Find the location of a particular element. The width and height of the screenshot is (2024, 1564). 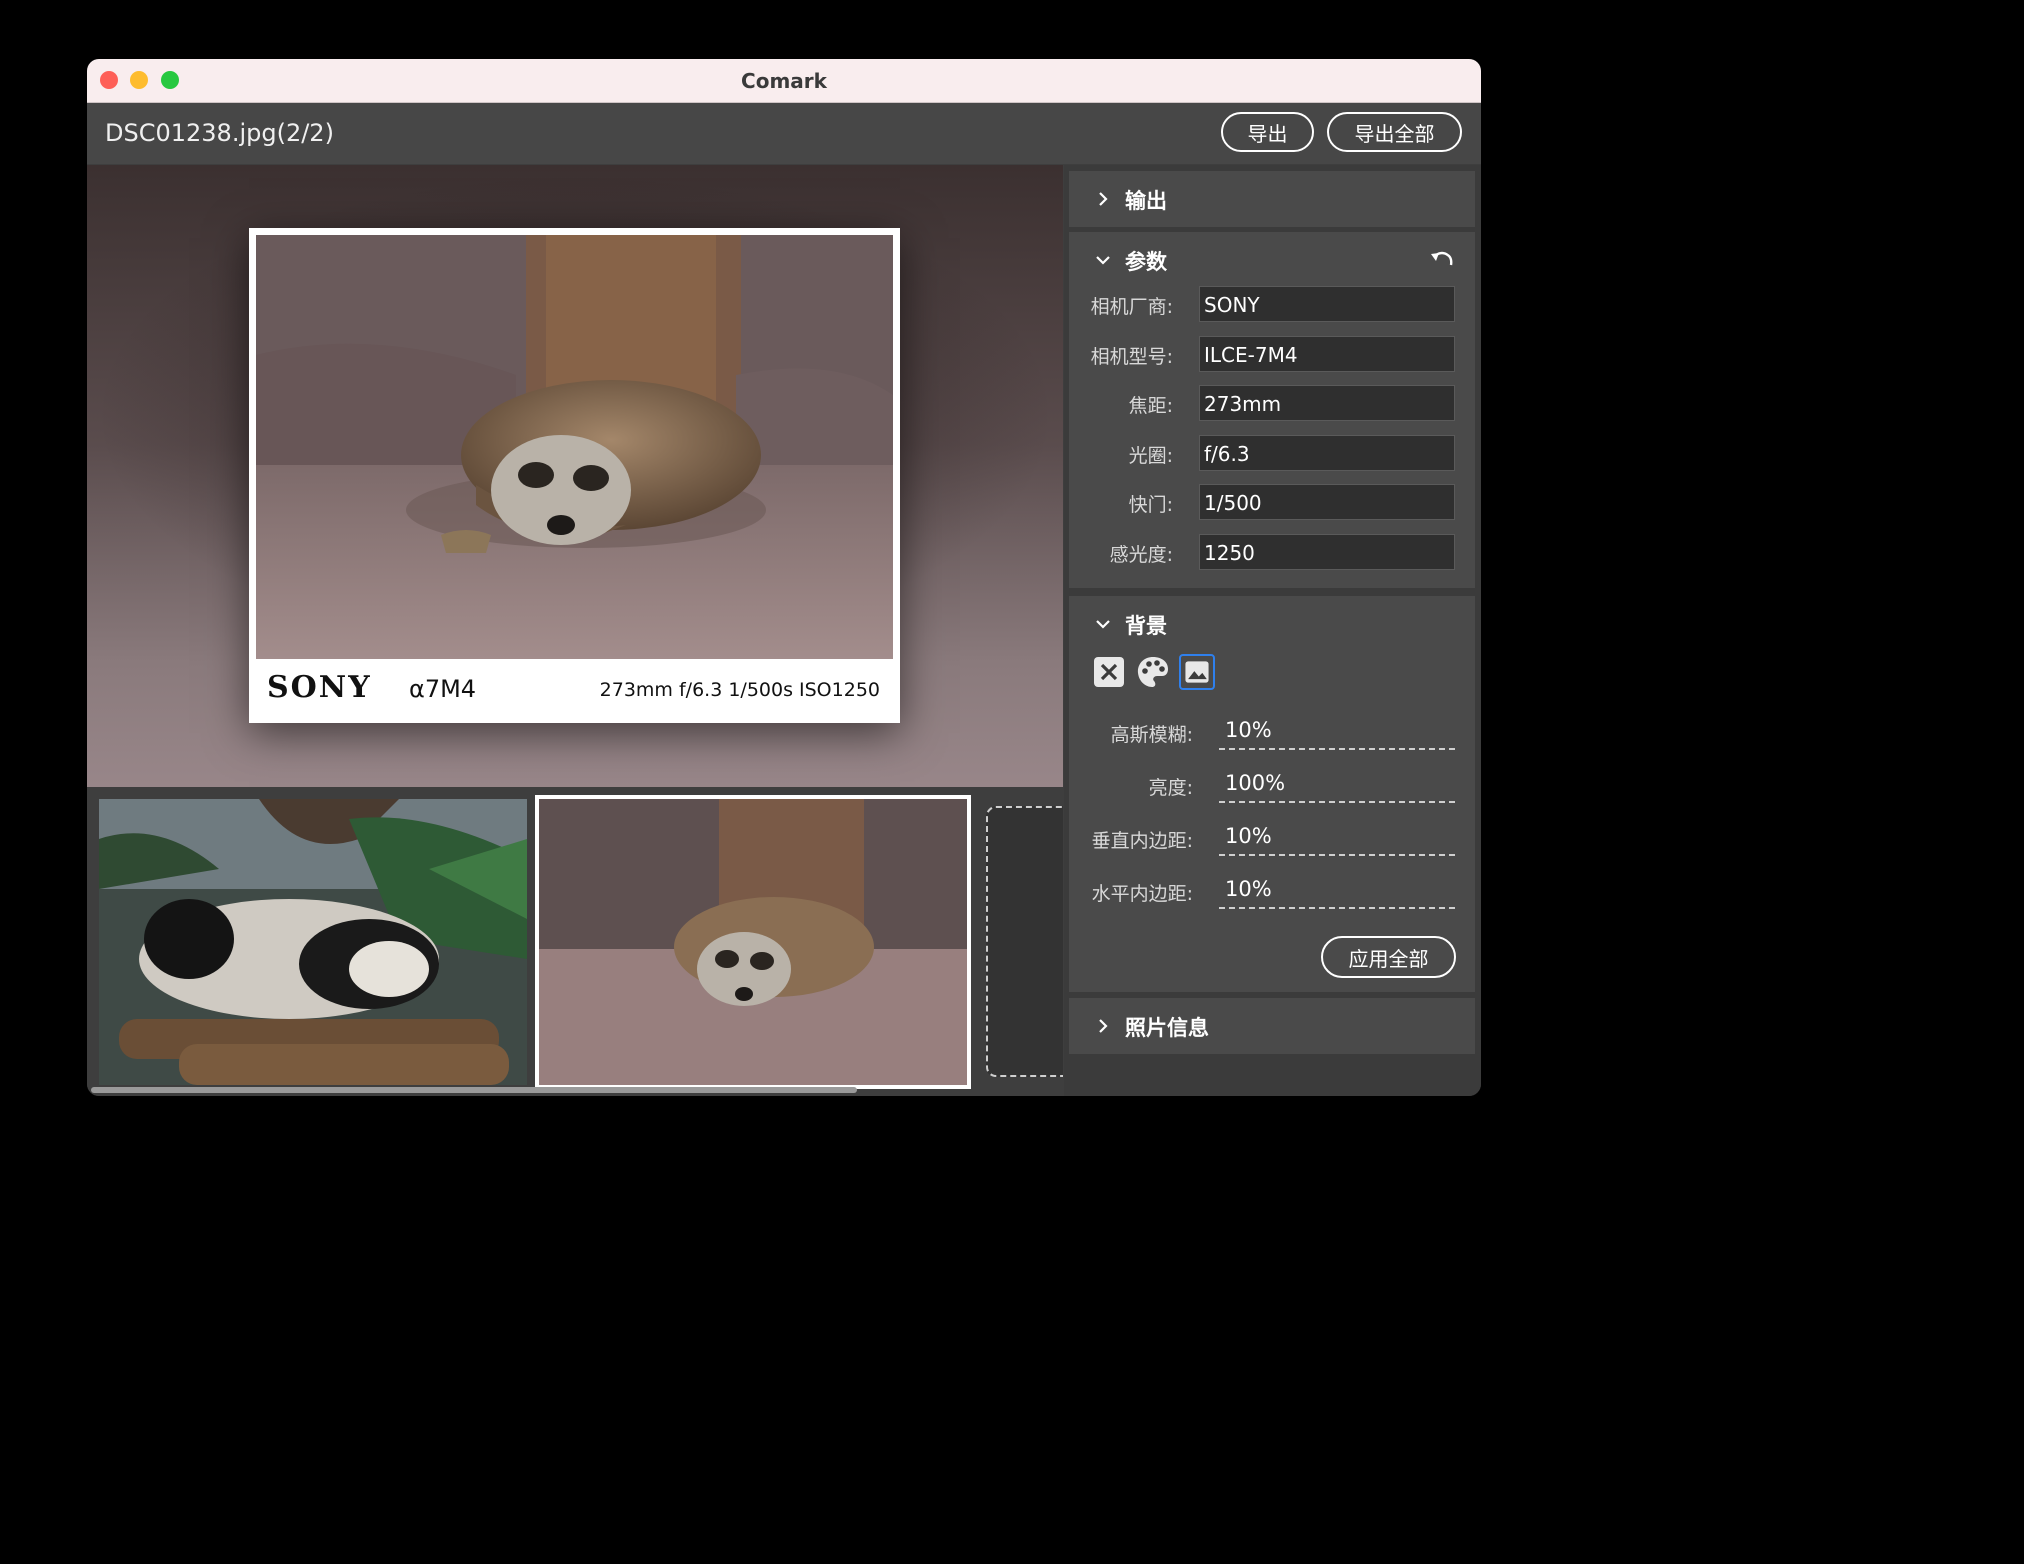

photo-info-panel: 照片信息 is located at coordinates (1272, 1026).